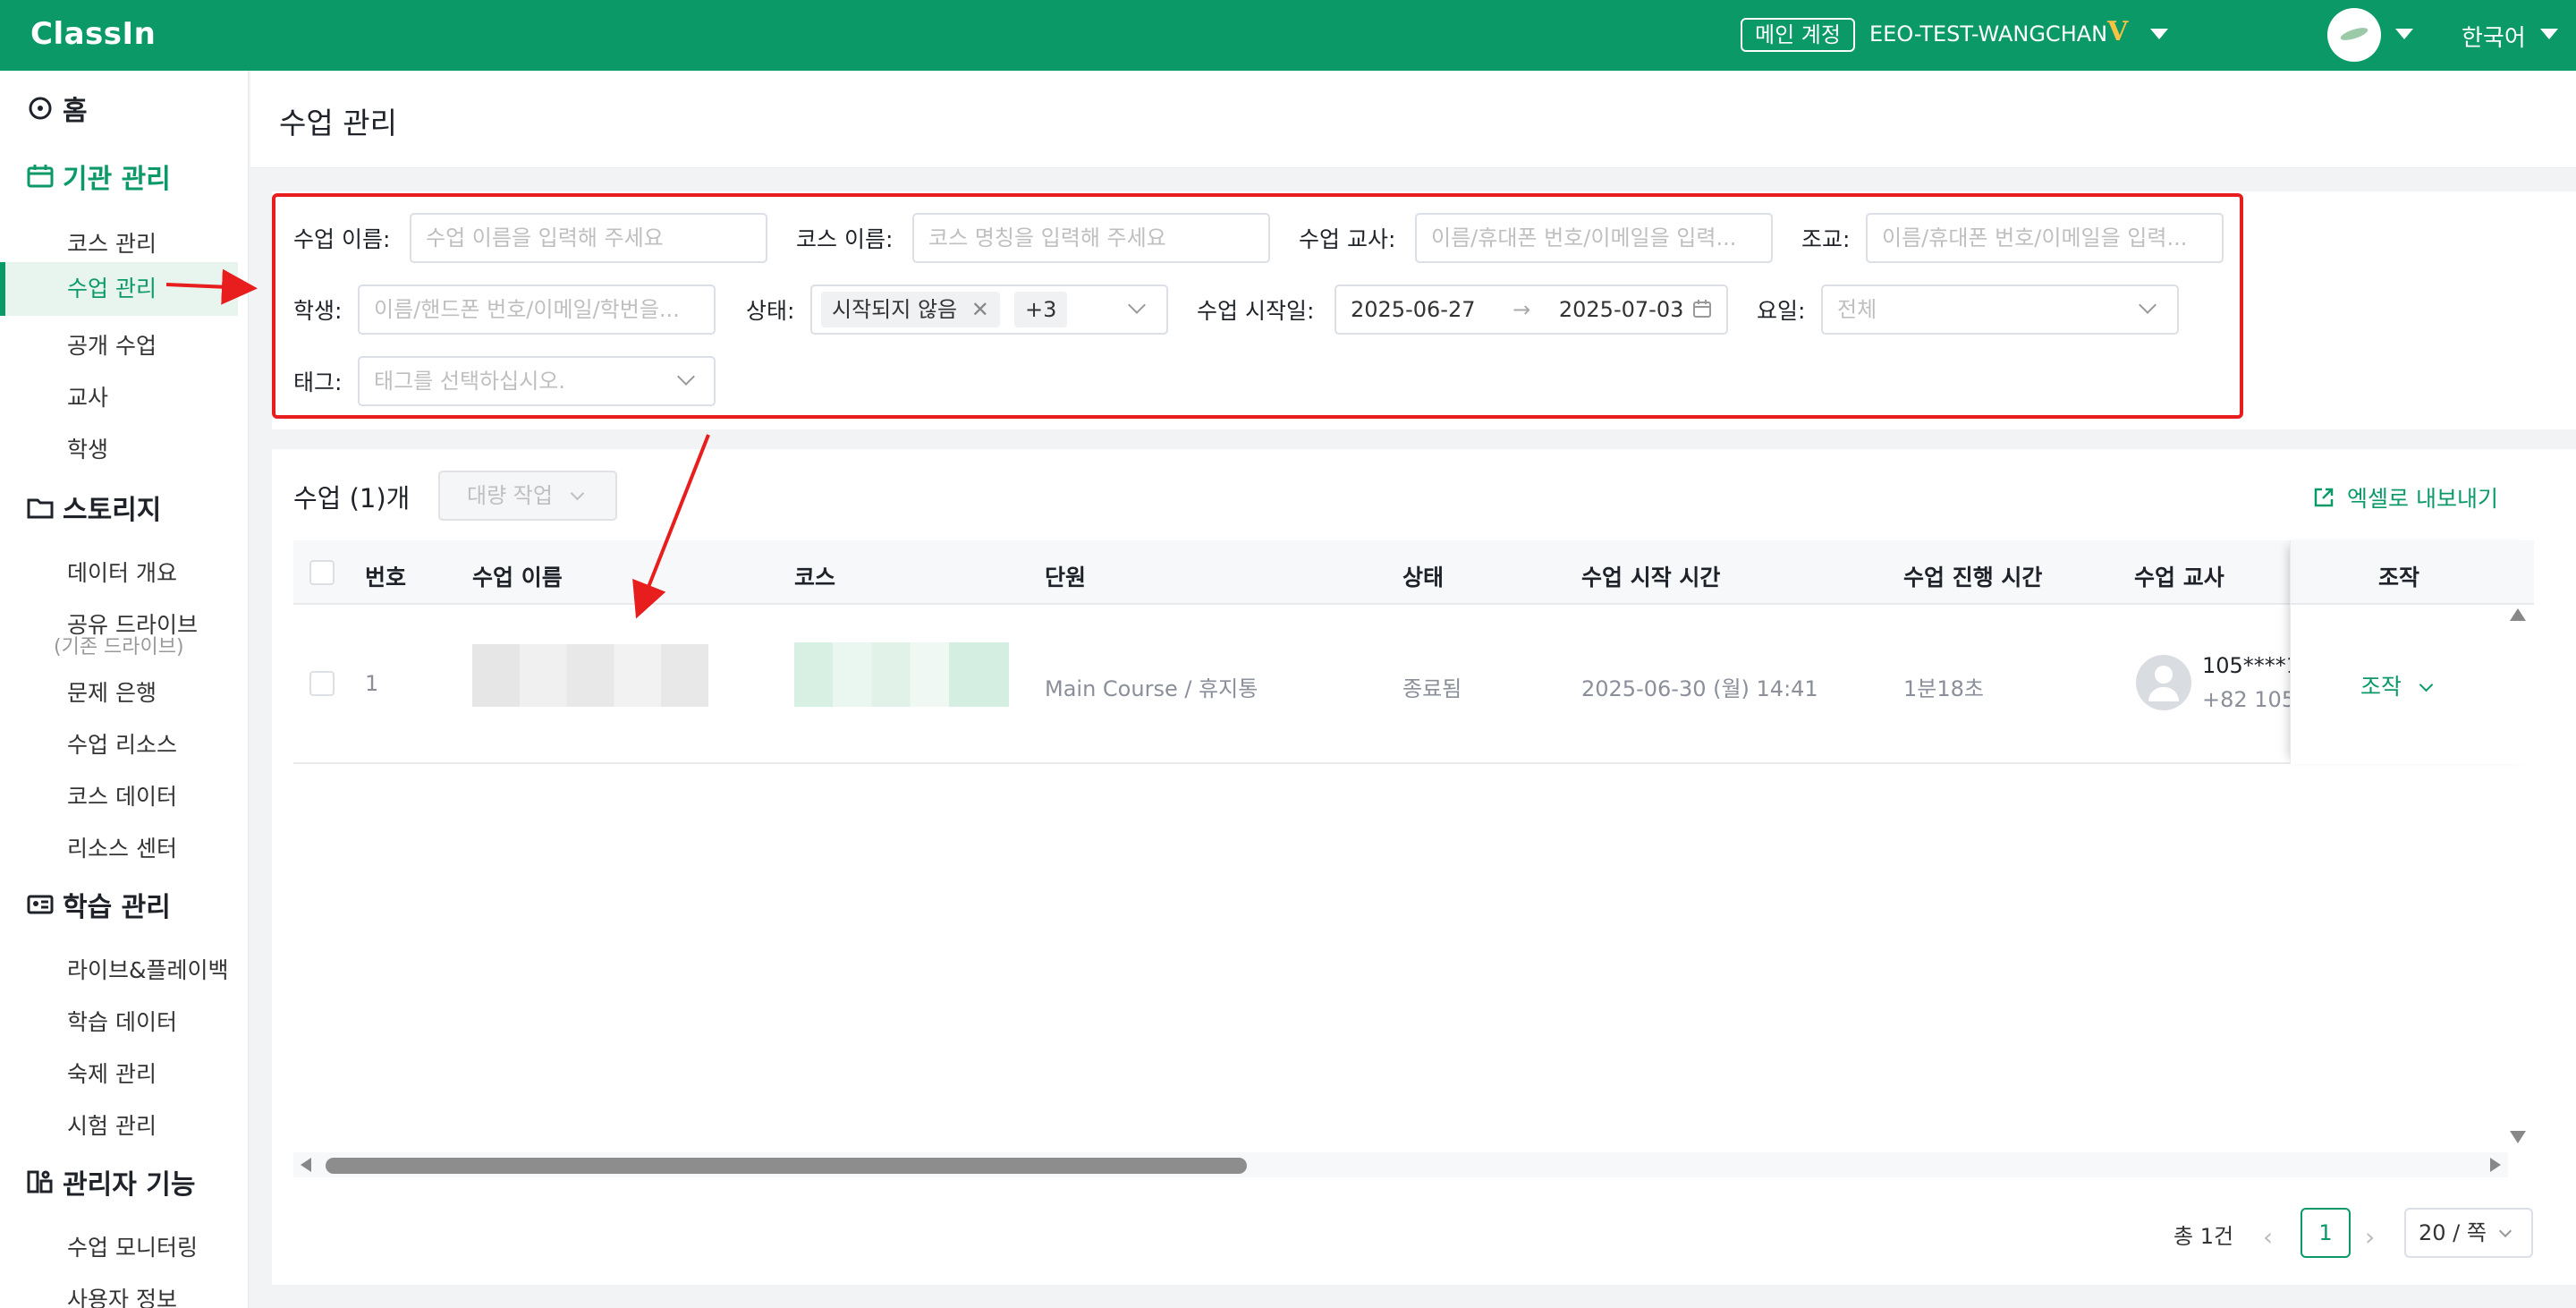 This screenshot has height=1308, width=2576. I want to click on row-start-time: 2025-06-30 (월) 14:41, so click(1699, 688).